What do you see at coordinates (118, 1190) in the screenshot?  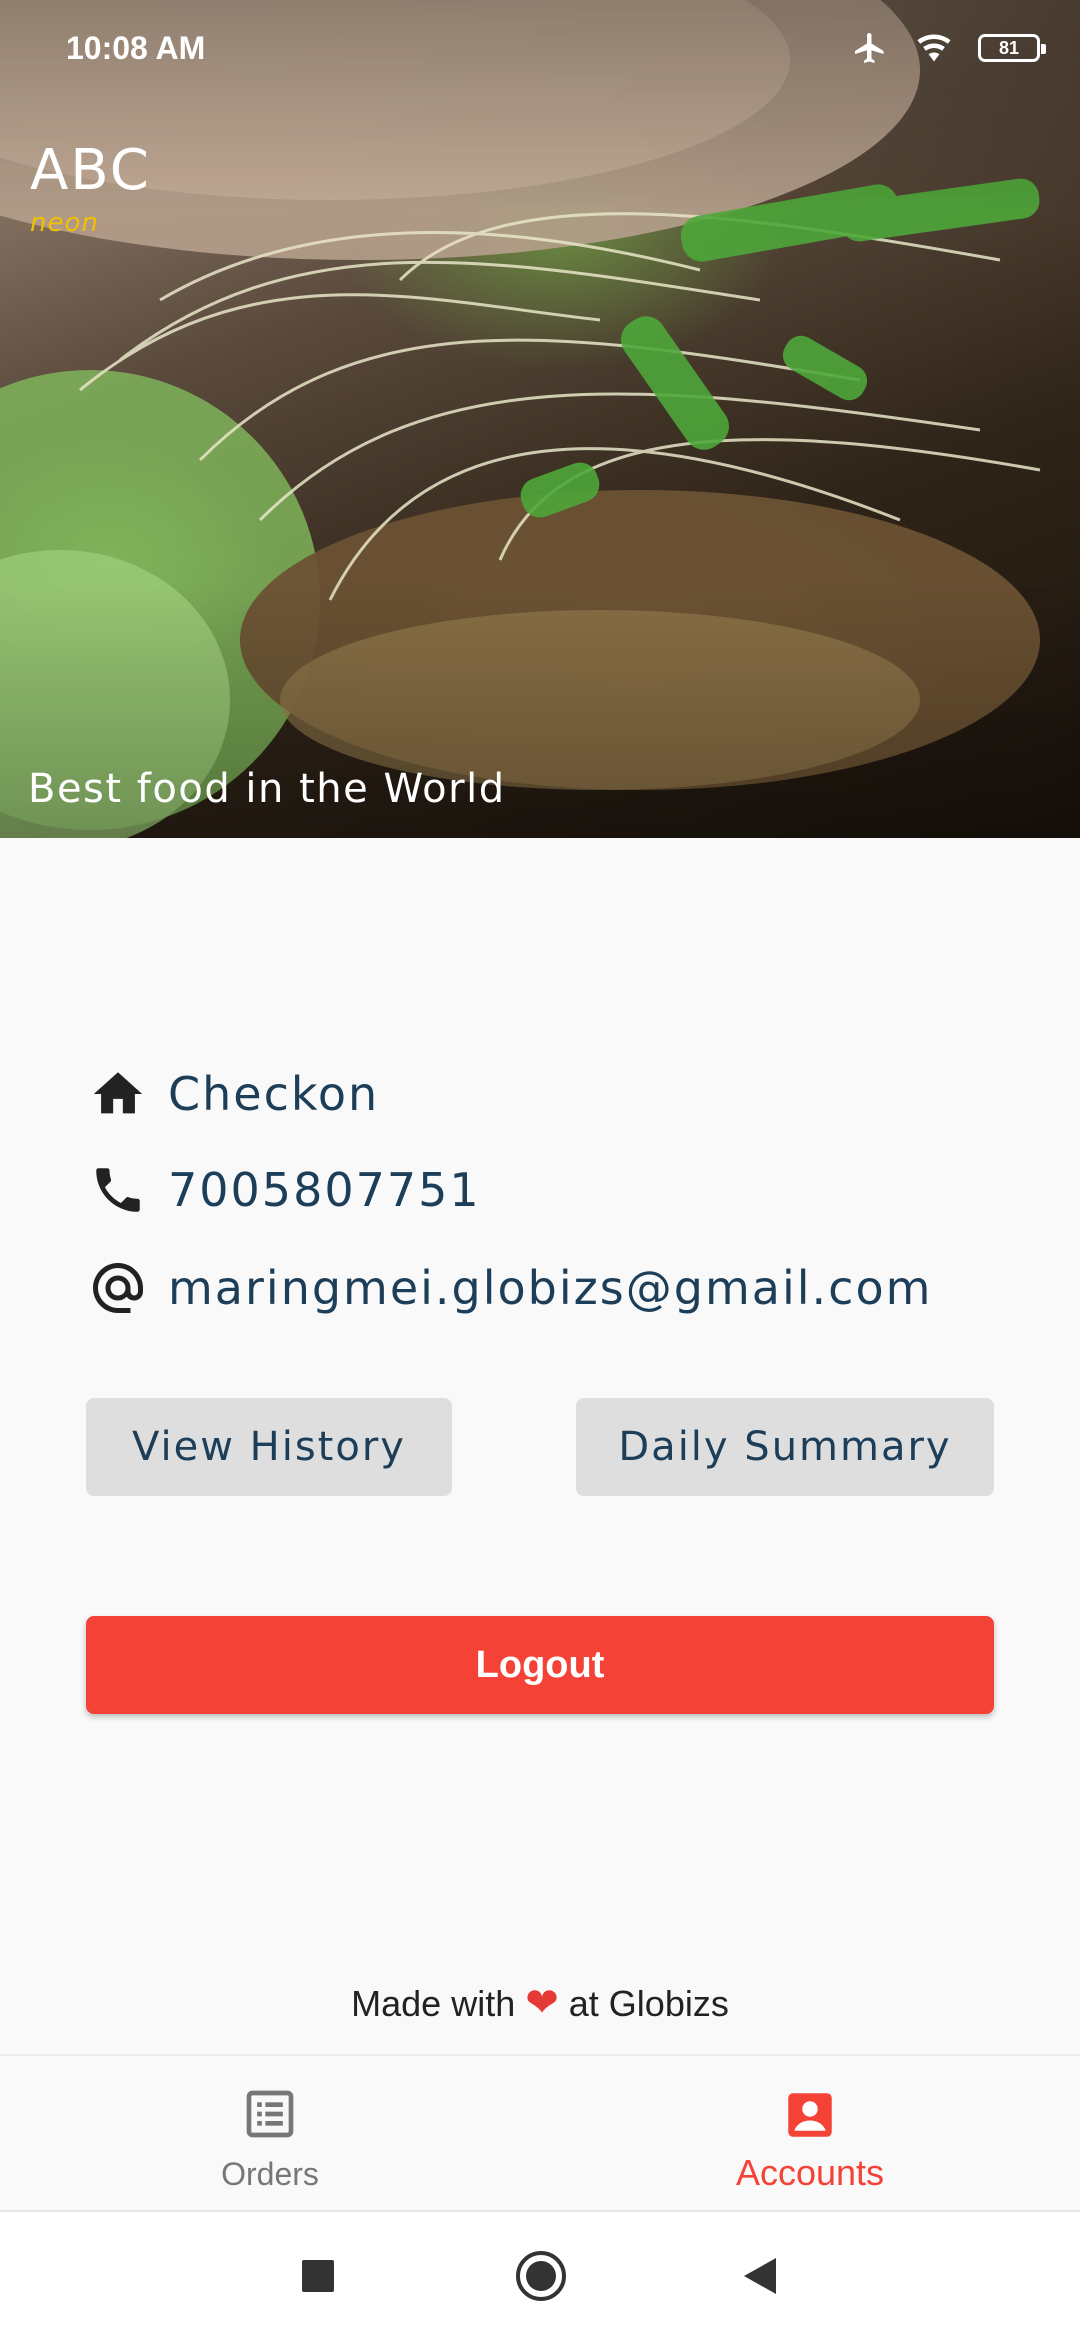 I see `phone-icon` at bounding box center [118, 1190].